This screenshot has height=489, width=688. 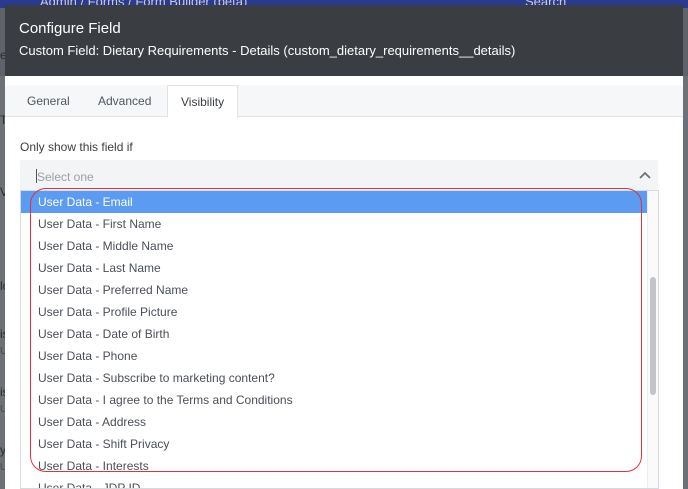 I want to click on dropdown-option: User Data - Last Name, so click(x=334, y=268).